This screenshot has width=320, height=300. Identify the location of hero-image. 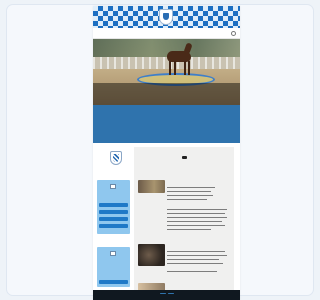
(166, 72).